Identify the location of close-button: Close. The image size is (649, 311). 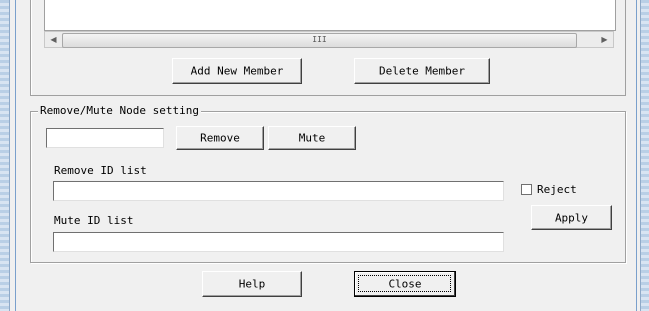
(405, 284).